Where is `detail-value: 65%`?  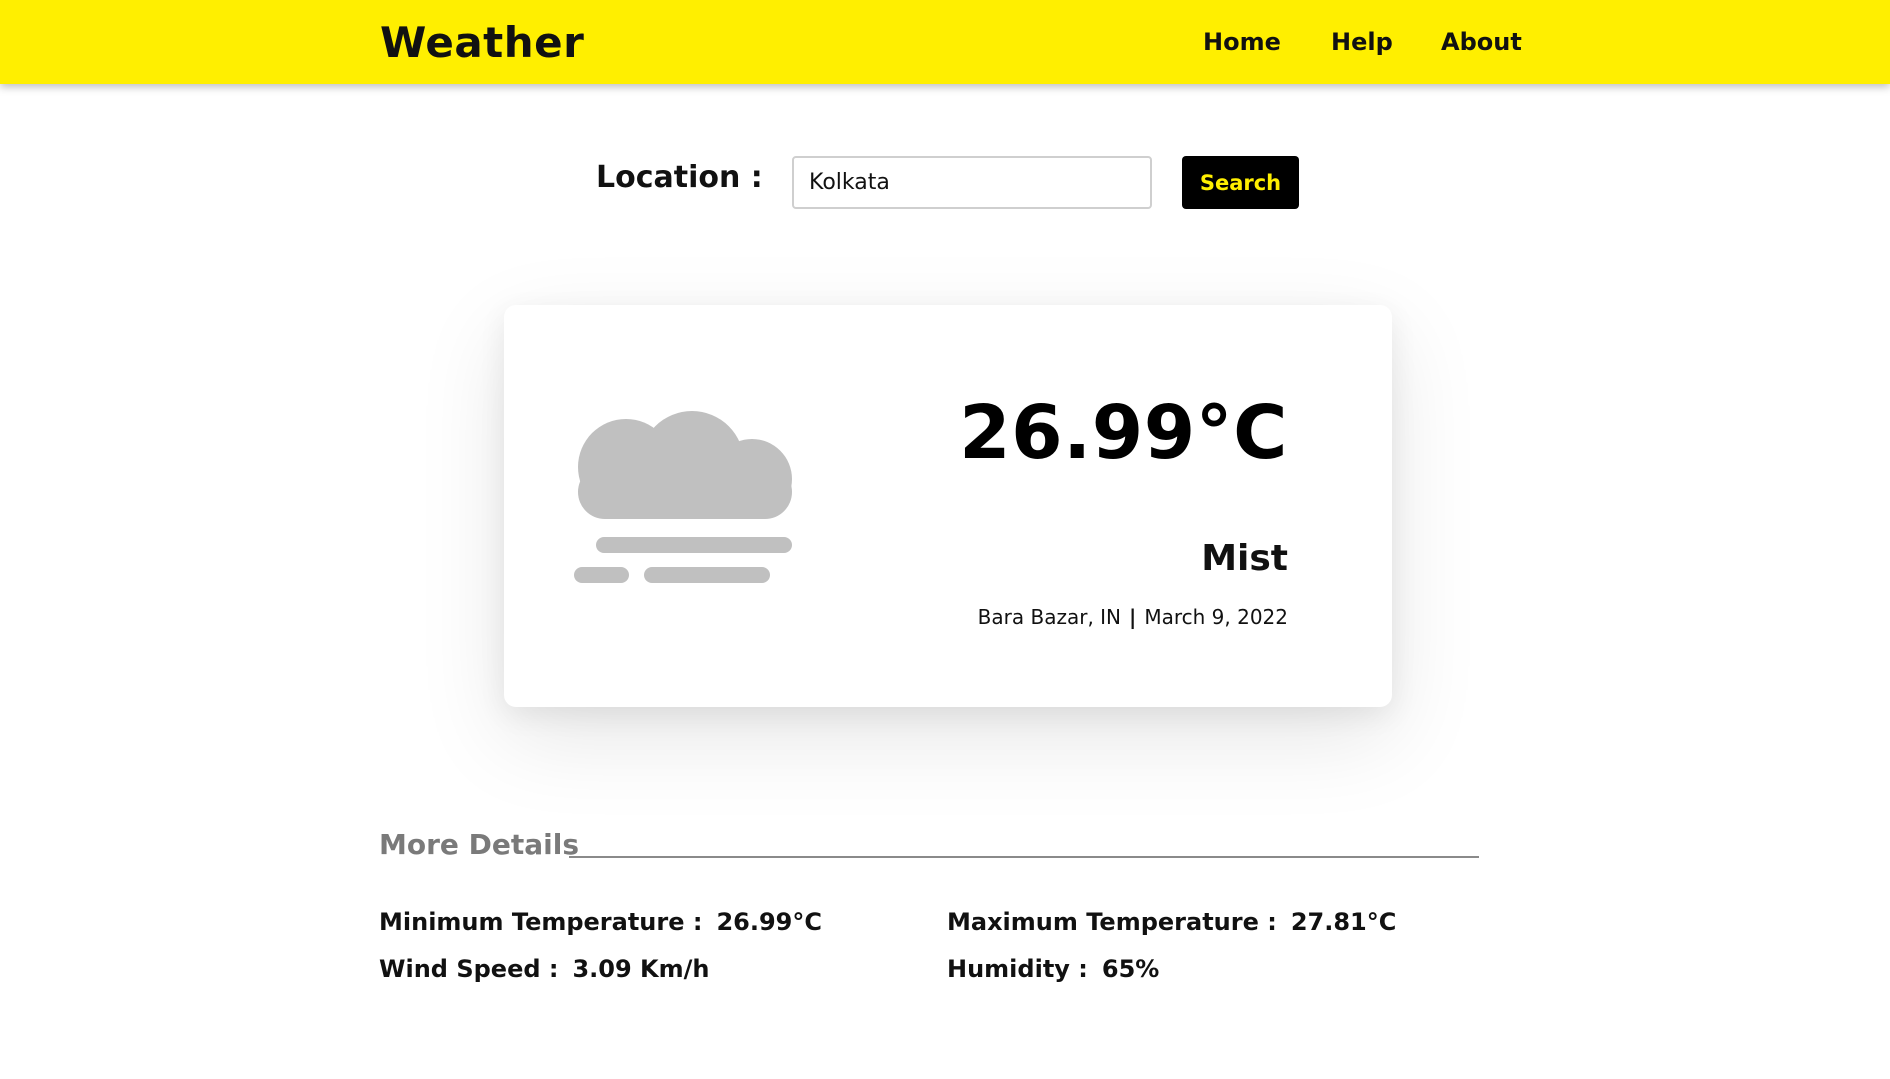 detail-value: 65% is located at coordinates (1130, 969).